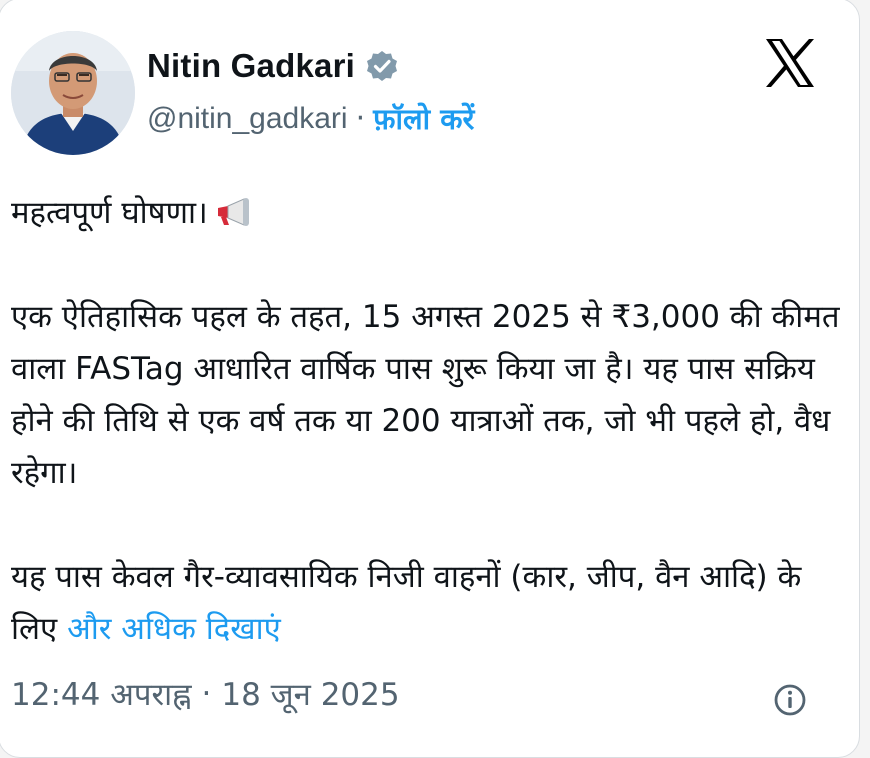  Describe the element at coordinates (109, 213) in the screenshot. I see `tweet-heading-text: महत्वपूर्ण घोषणा।` at that location.